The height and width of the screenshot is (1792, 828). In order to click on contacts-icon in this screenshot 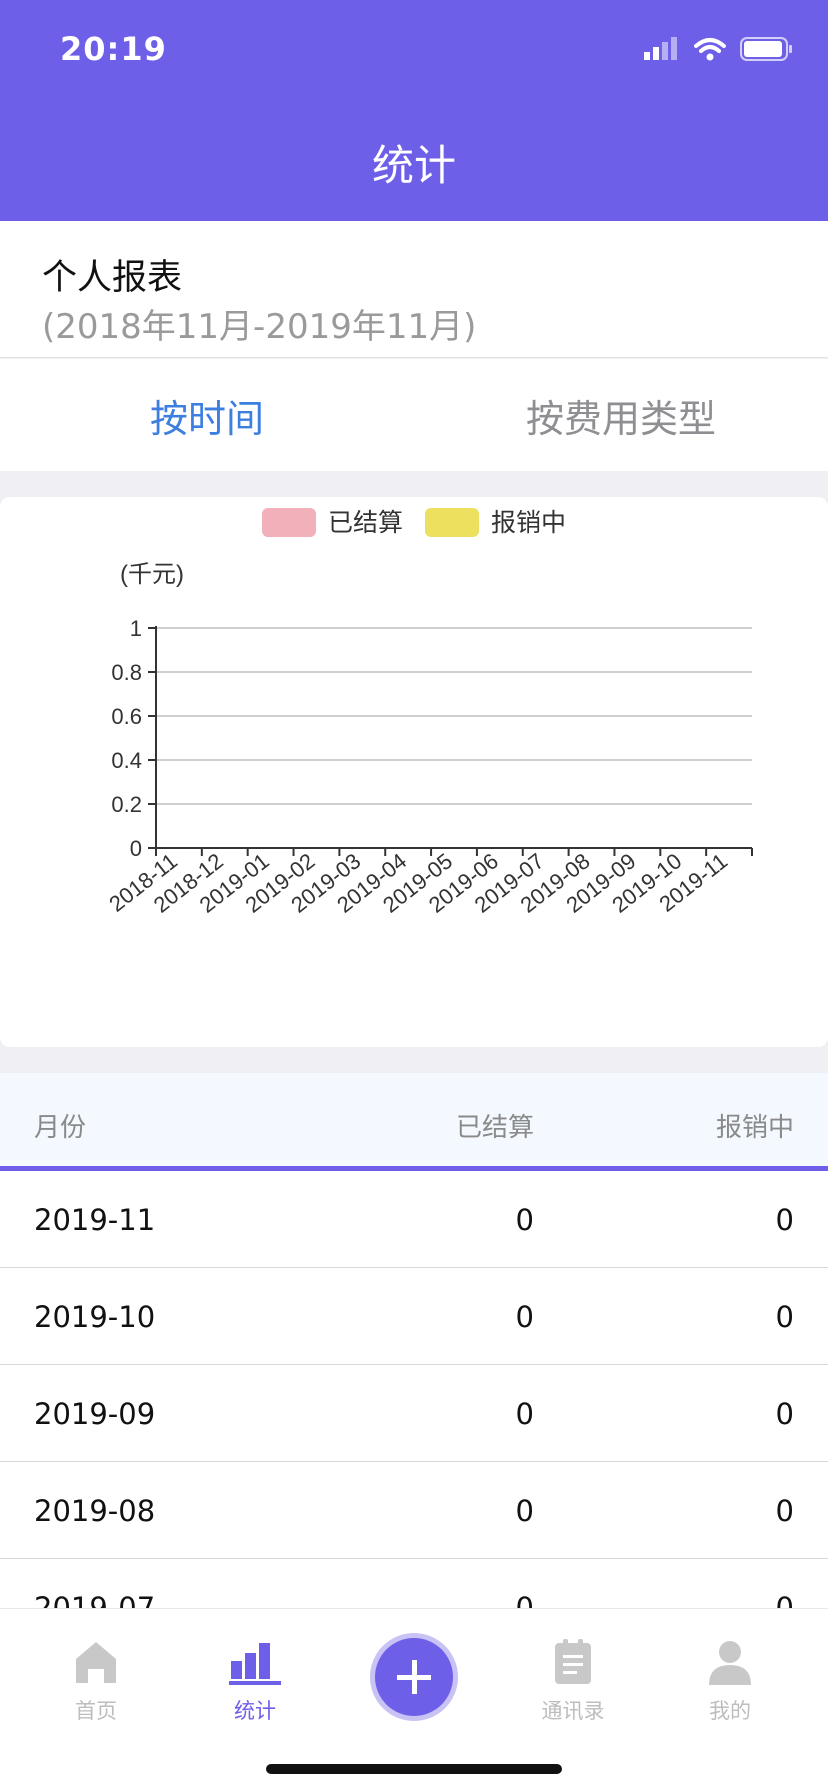, I will do `click(573, 1661)`.